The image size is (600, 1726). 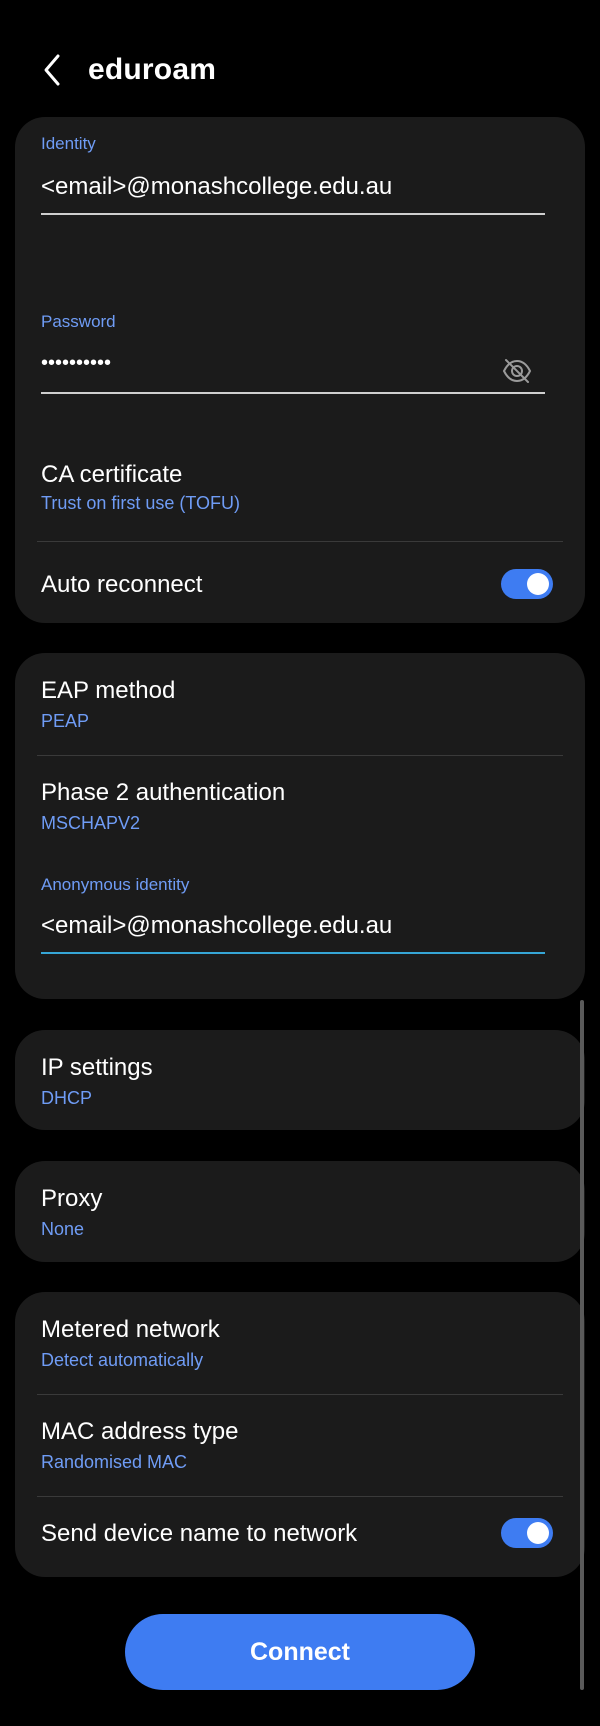 What do you see at coordinates (91, 823) in the screenshot?
I see `phase2-authentication-value: MSCHAPV2` at bounding box center [91, 823].